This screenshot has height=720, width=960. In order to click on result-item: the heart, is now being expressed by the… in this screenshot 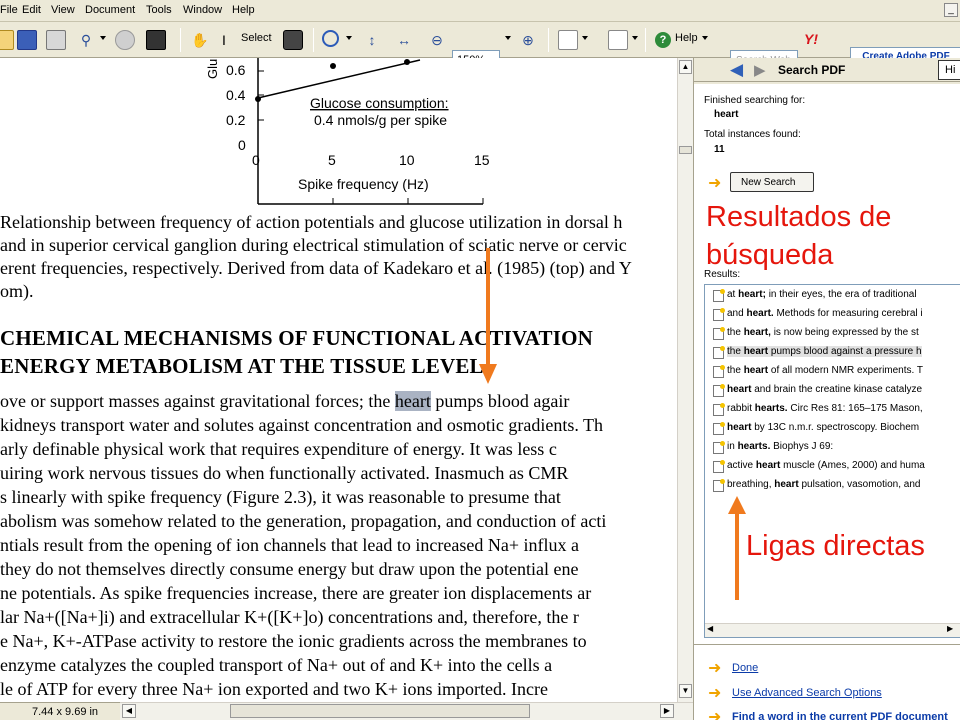, I will do `click(823, 332)`.